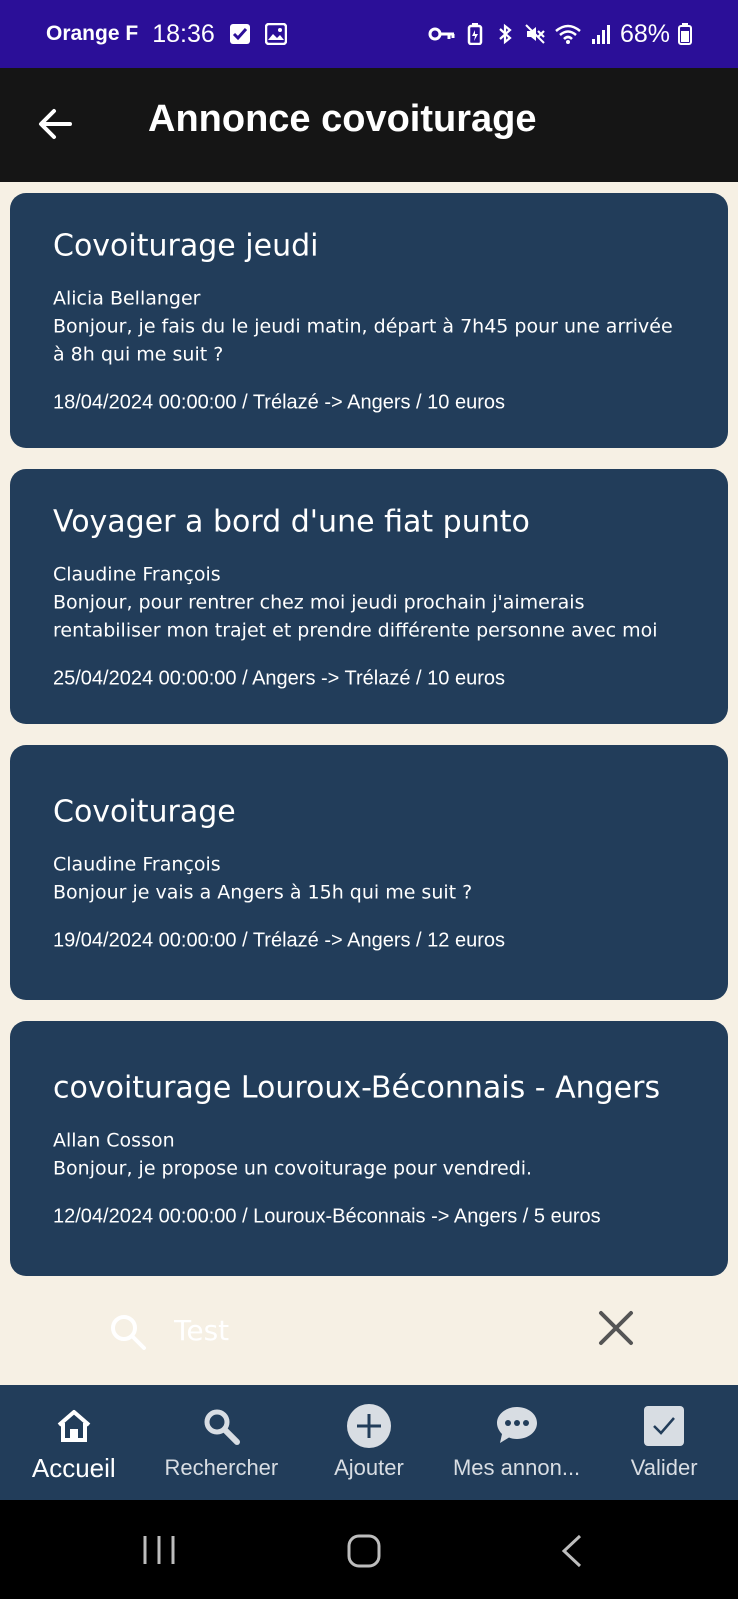 The height and width of the screenshot is (1599, 738). I want to click on nav-item-ajouter: Ajouter, so click(369, 1442).